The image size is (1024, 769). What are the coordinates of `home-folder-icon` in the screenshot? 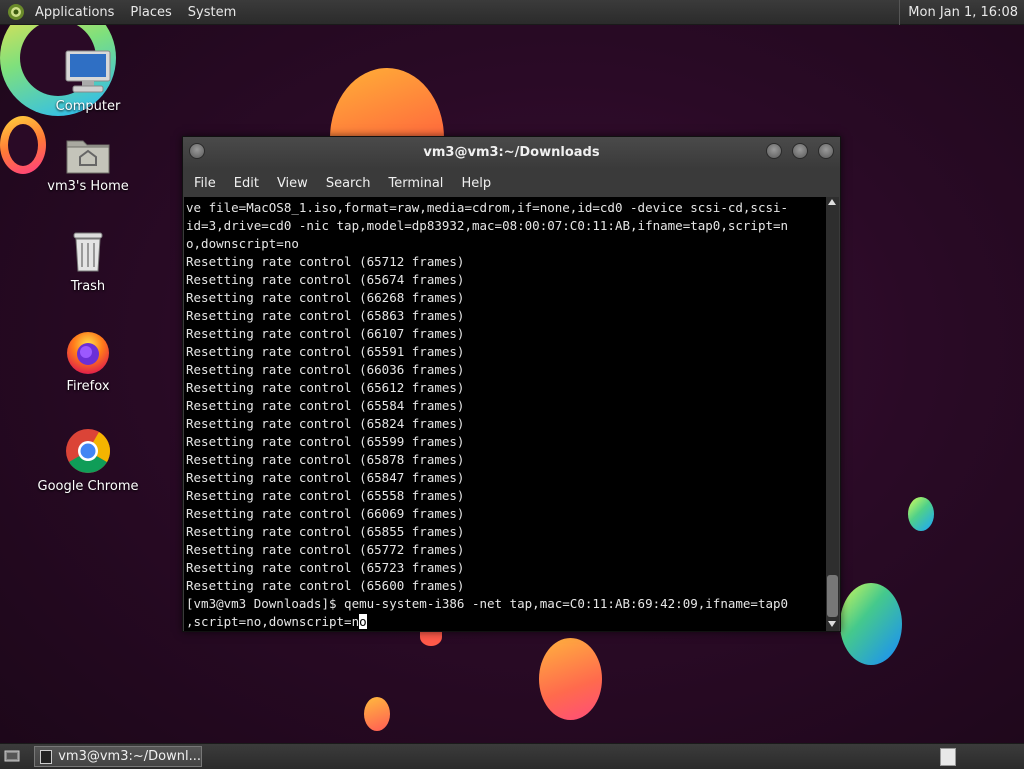 It's located at (88, 150).